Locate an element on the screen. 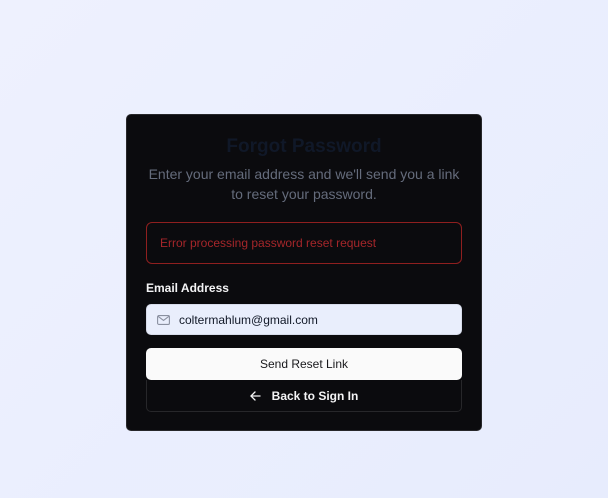 The height and width of the screenshot is (498, 608). send-reset-link-label: Send Reset Link is located at coordinates (304, 364).